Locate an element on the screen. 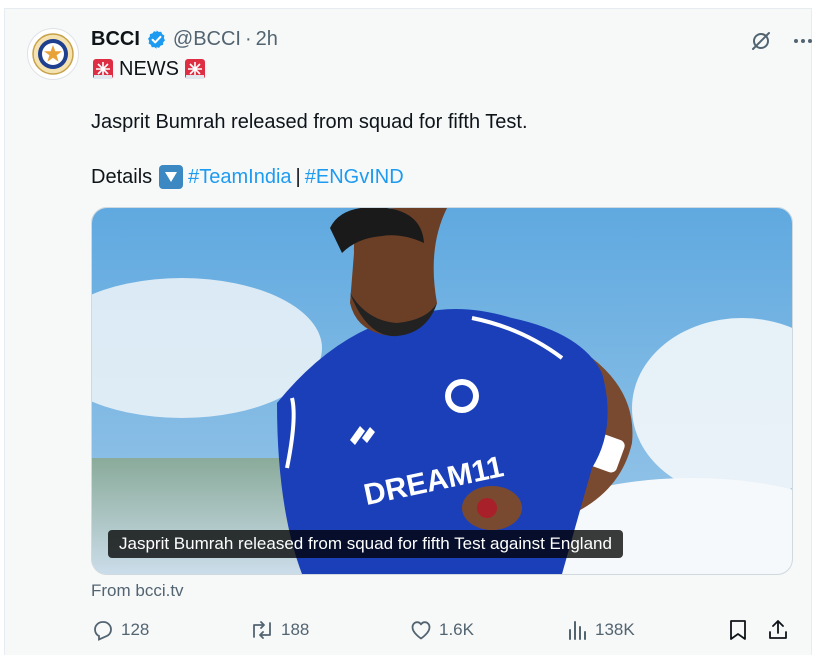 This screenshot has height=655, width=835. post-header: BCCI @BCCI · 2h is located at coordinates (184, 39).